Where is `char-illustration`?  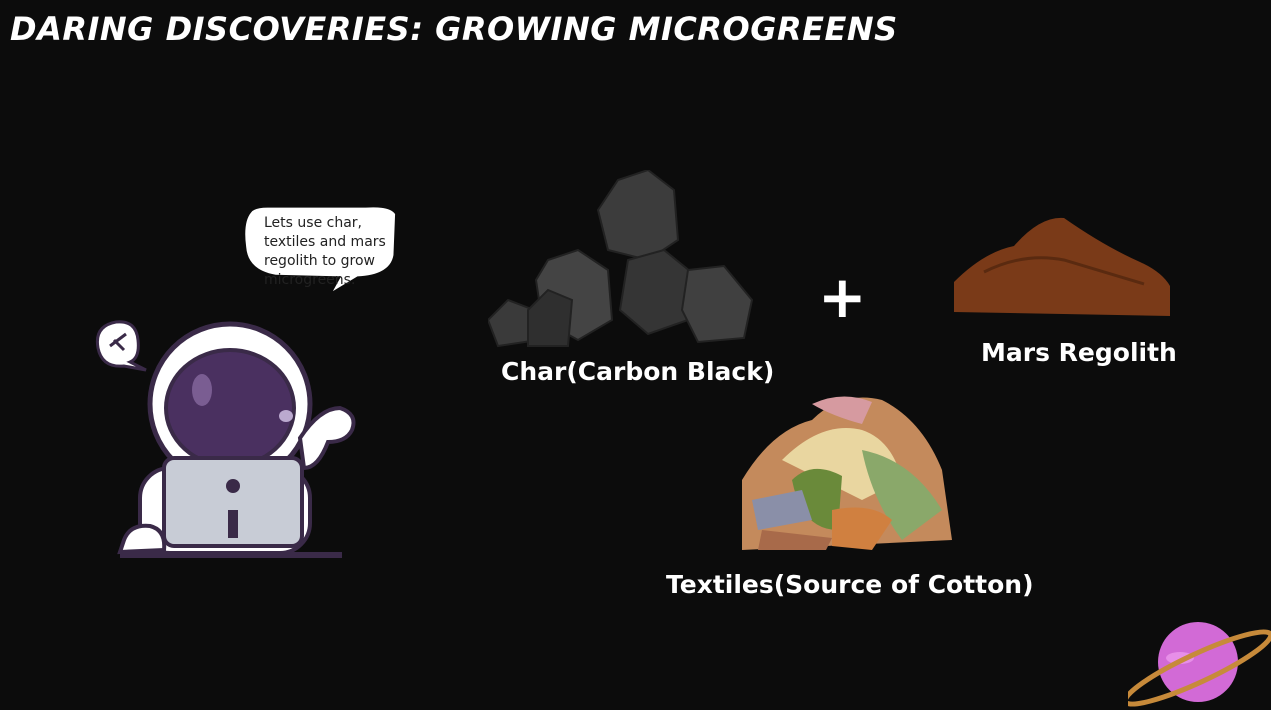
char-illustration is located at coordinates (621, 259).